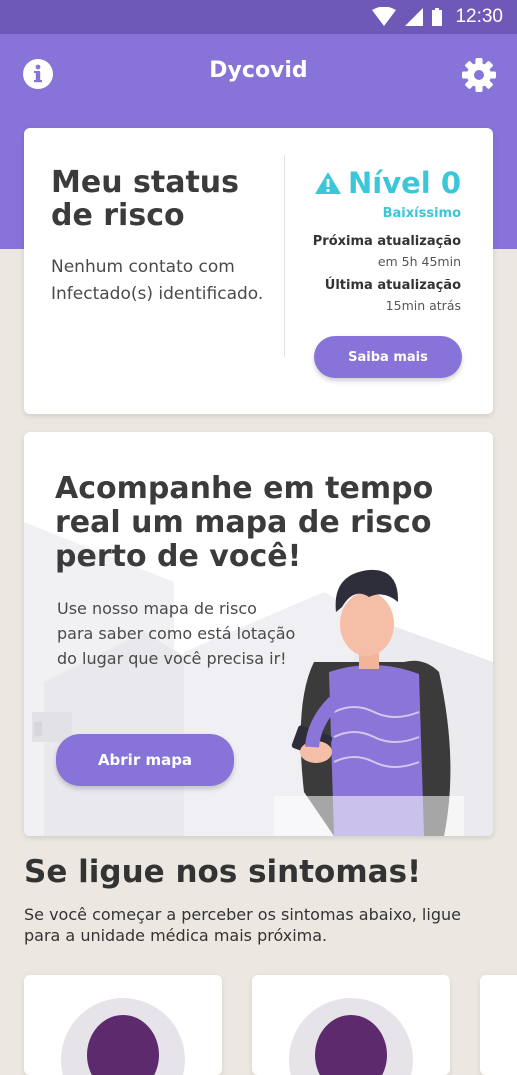 This screenshot has width=517, height=1075. What do you see at coordinates (369, 702) in the screenshot?
I see `man-with-phone-illustration` at bounding box center [369, 702].